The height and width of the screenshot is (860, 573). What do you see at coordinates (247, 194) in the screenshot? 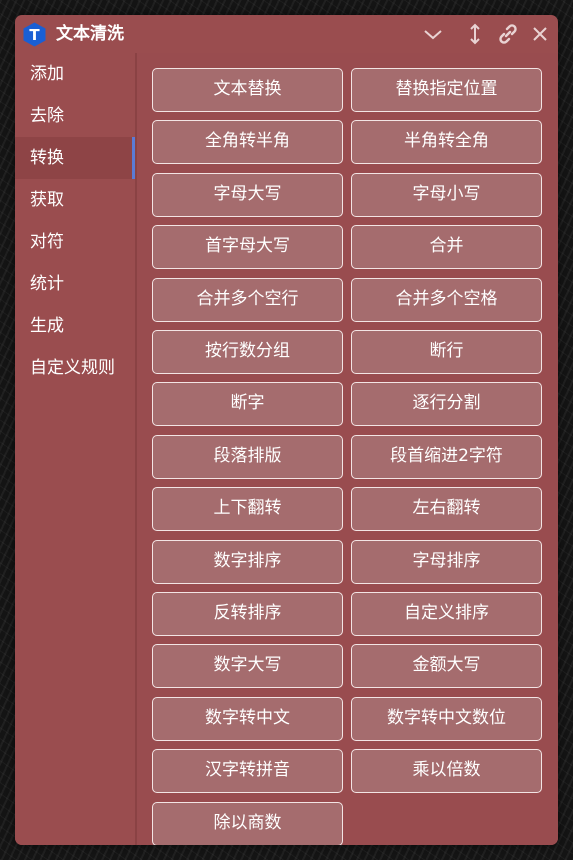
I see `transform-button: 字母大写` at bounding box center [247, 194].